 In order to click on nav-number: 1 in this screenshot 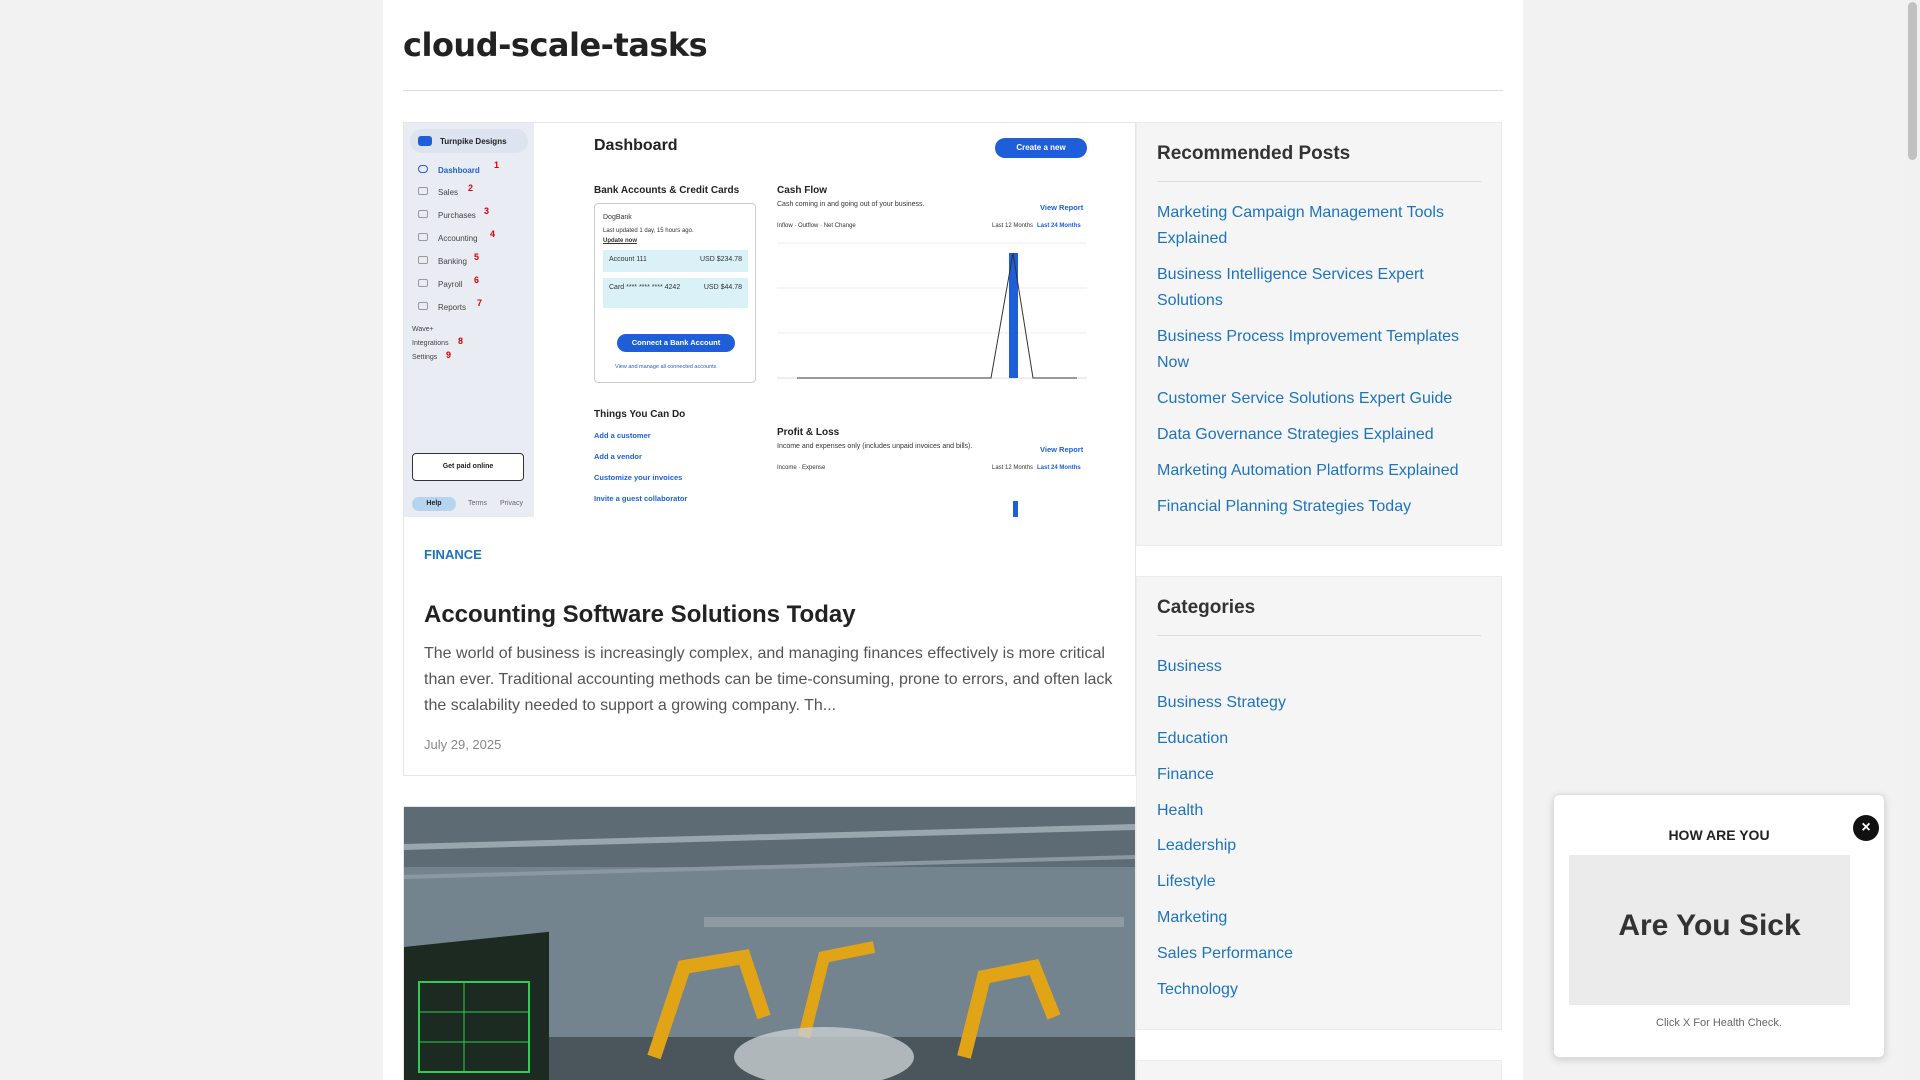, I will do `click(497, 165)`.